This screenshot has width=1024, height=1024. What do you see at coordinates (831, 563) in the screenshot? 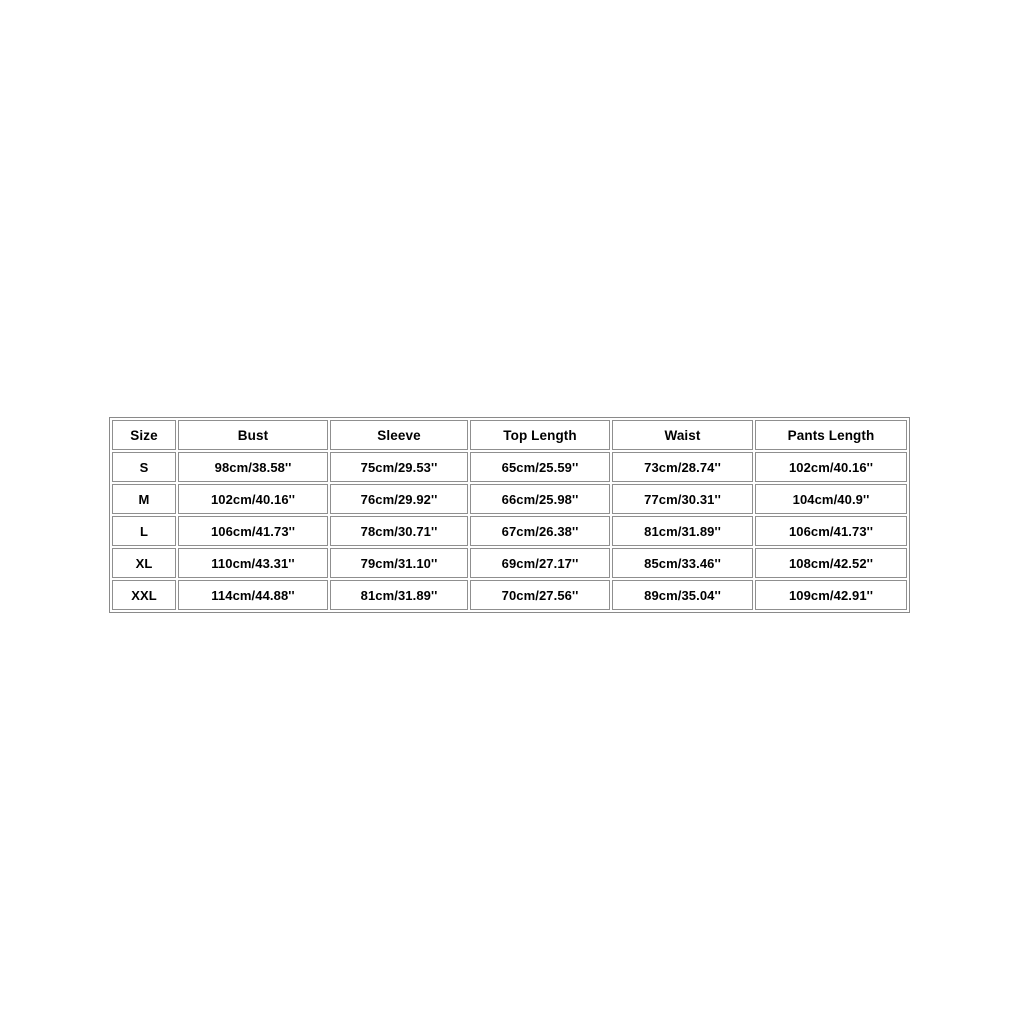
I see `measurement-cell-pants_length: 108cm/42.52''` at bounding box center [831, 563].